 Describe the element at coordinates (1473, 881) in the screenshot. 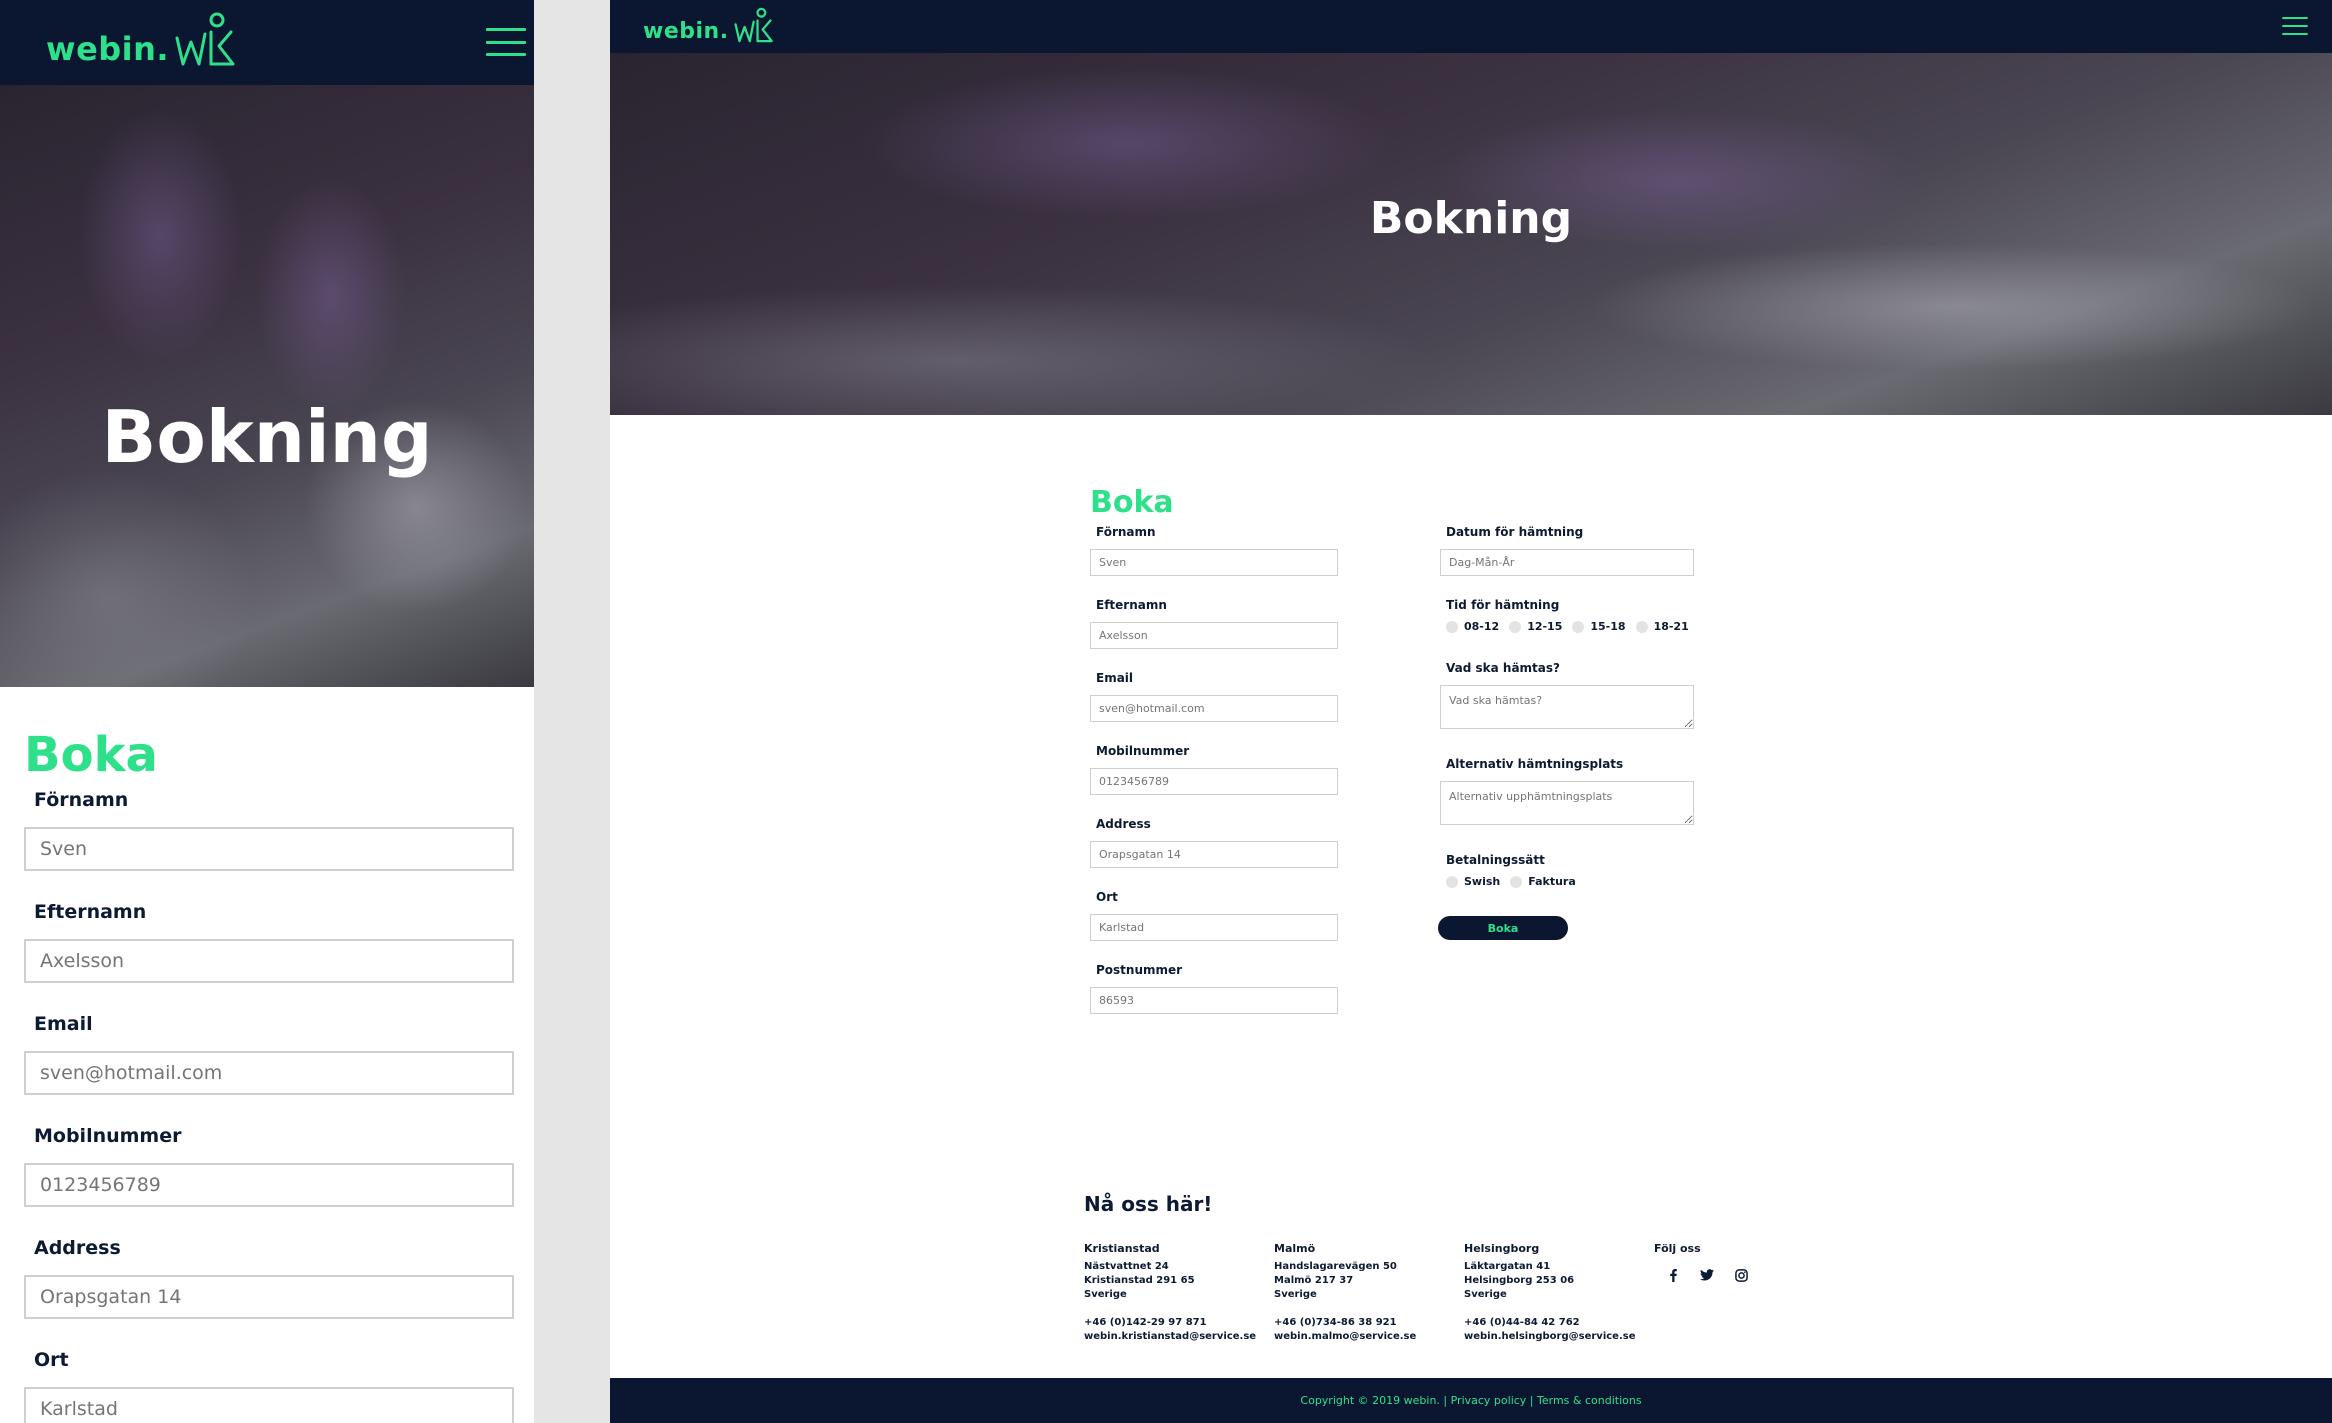

I see `betalning-radio-swish: Swish` at that location.